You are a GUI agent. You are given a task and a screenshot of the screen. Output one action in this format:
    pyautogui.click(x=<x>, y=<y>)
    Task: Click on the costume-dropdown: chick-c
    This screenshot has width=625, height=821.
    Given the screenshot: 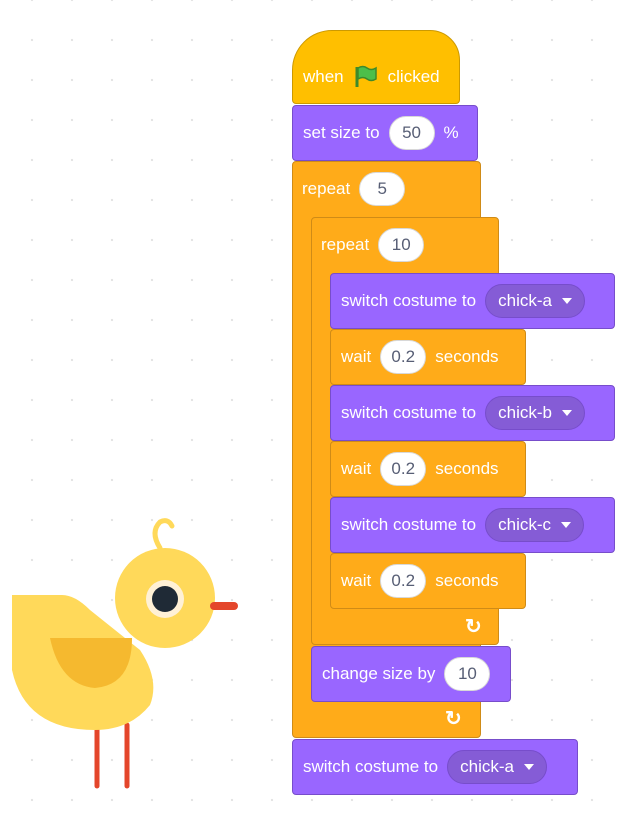 What is the action you would take?
    pyautogui.click(x=535, y=525)
    